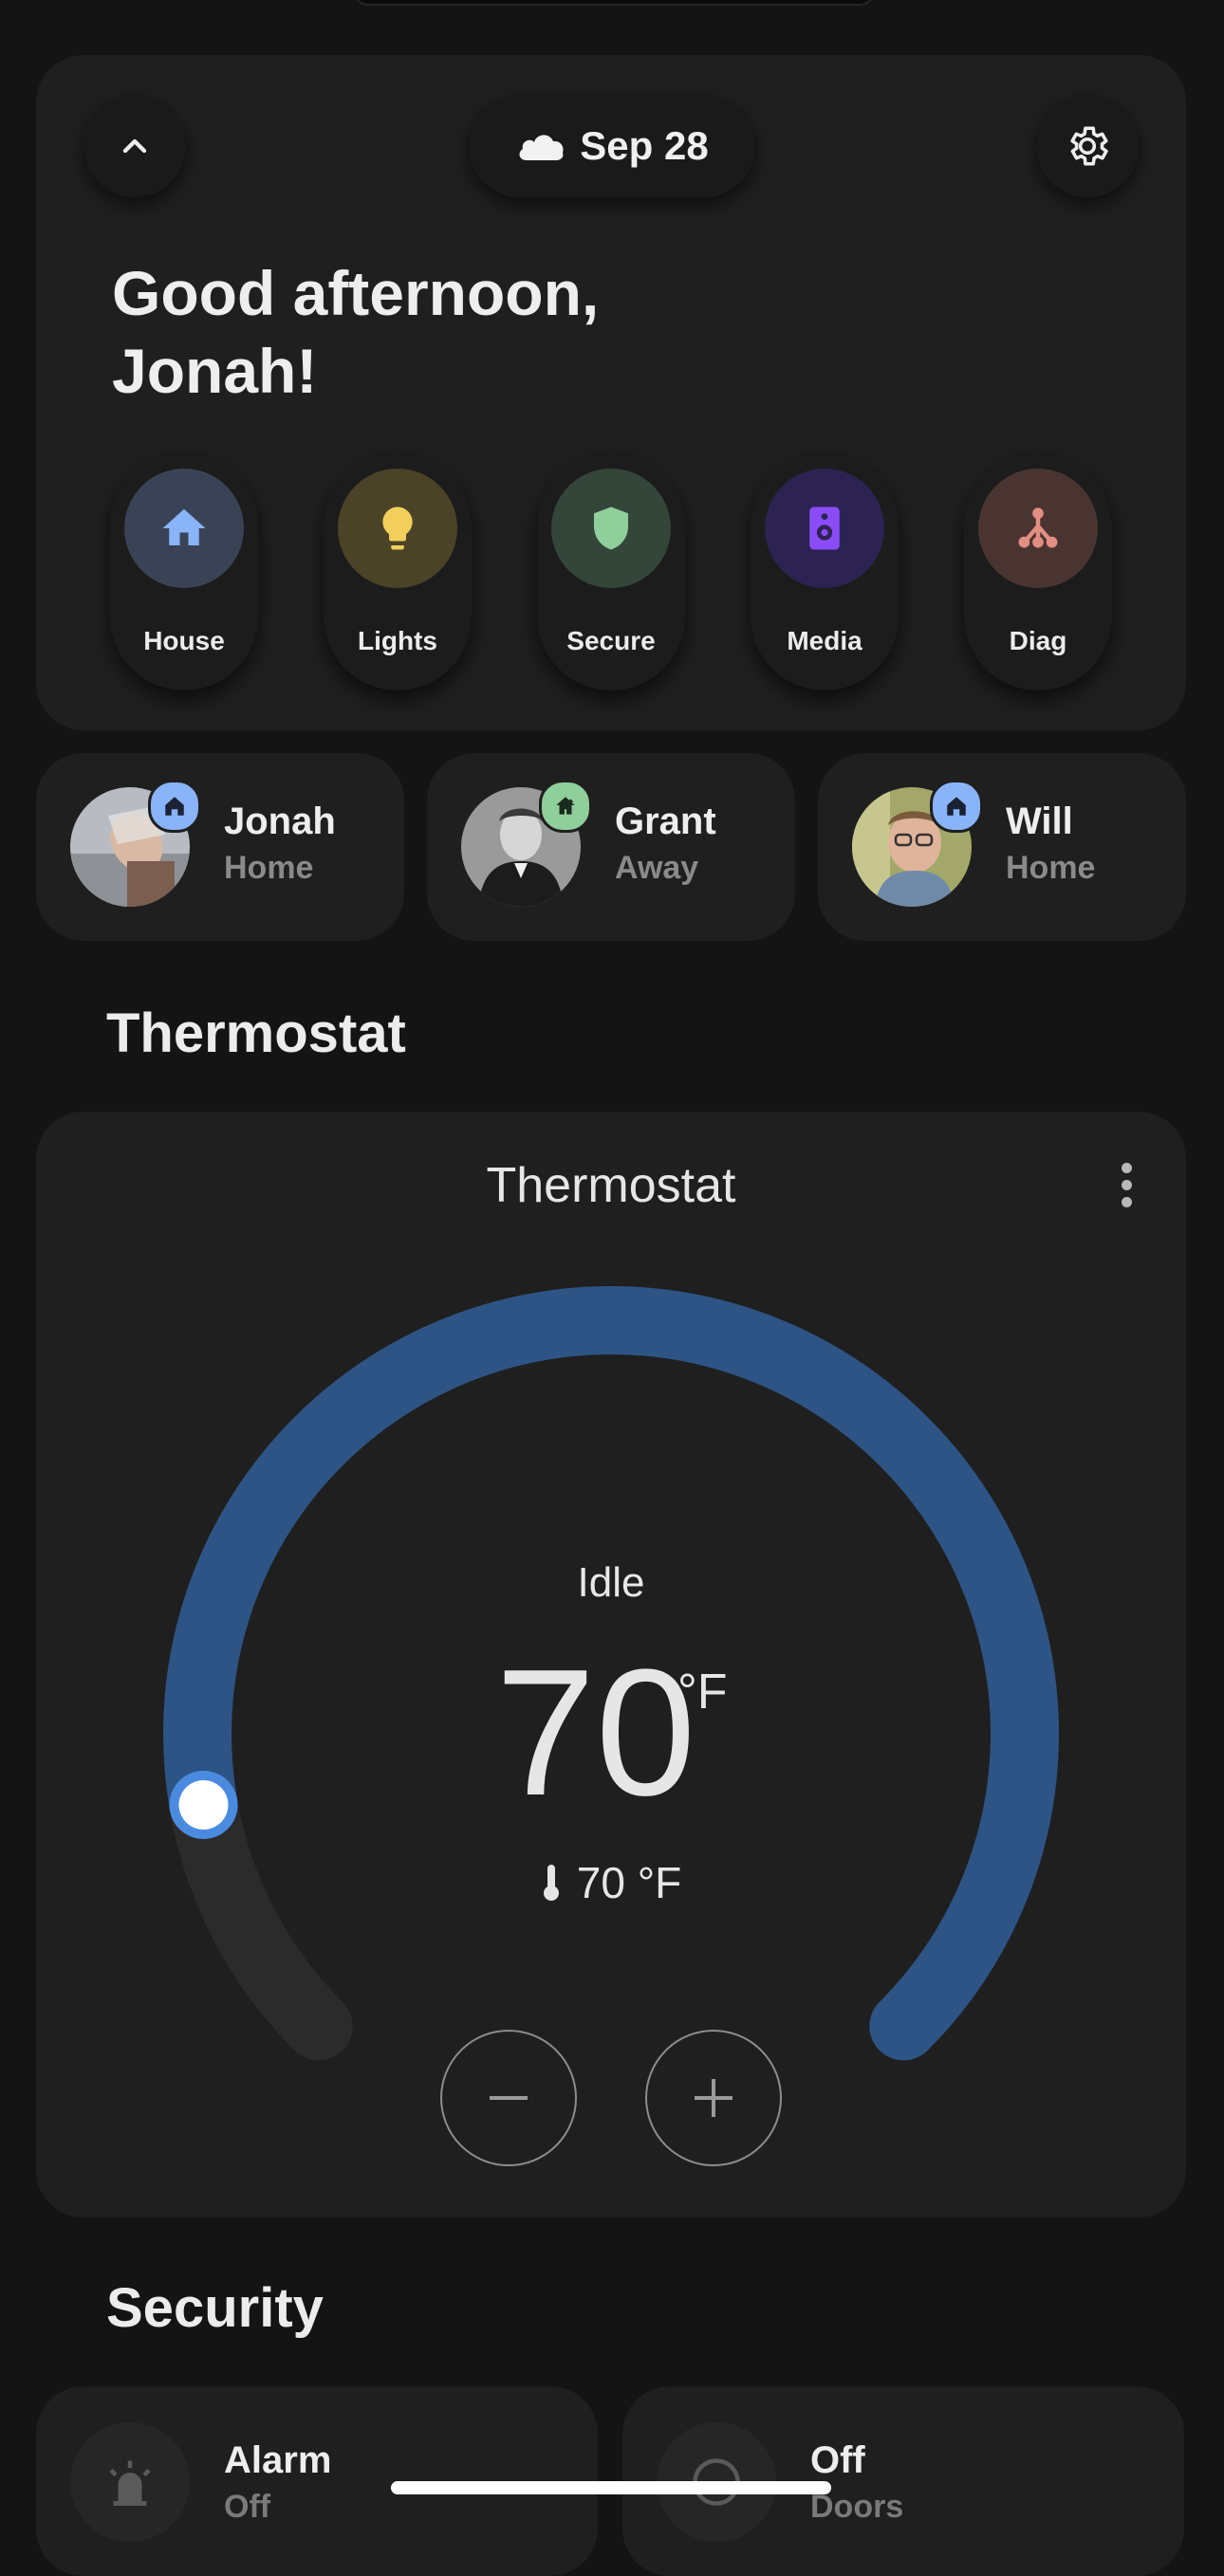 Image resolution: width=1224 pixels, height=2576 pixels. I want to click on gear-icon, so click(1089, 146).